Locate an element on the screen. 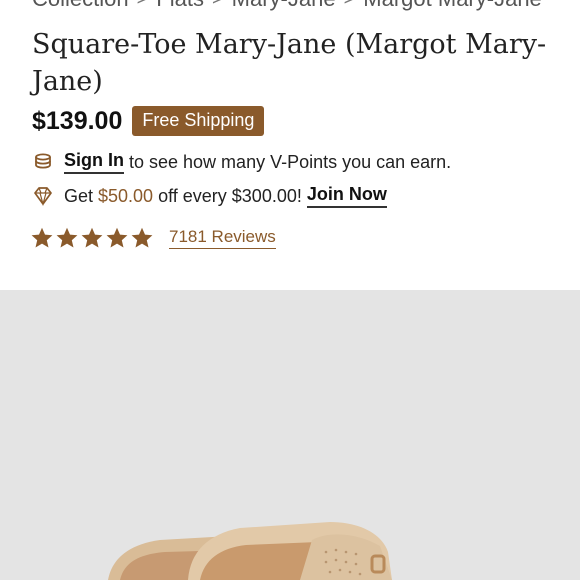 The width and height of the screenshot is (580, 580). coins-icon is located at coordinates (43, 162).